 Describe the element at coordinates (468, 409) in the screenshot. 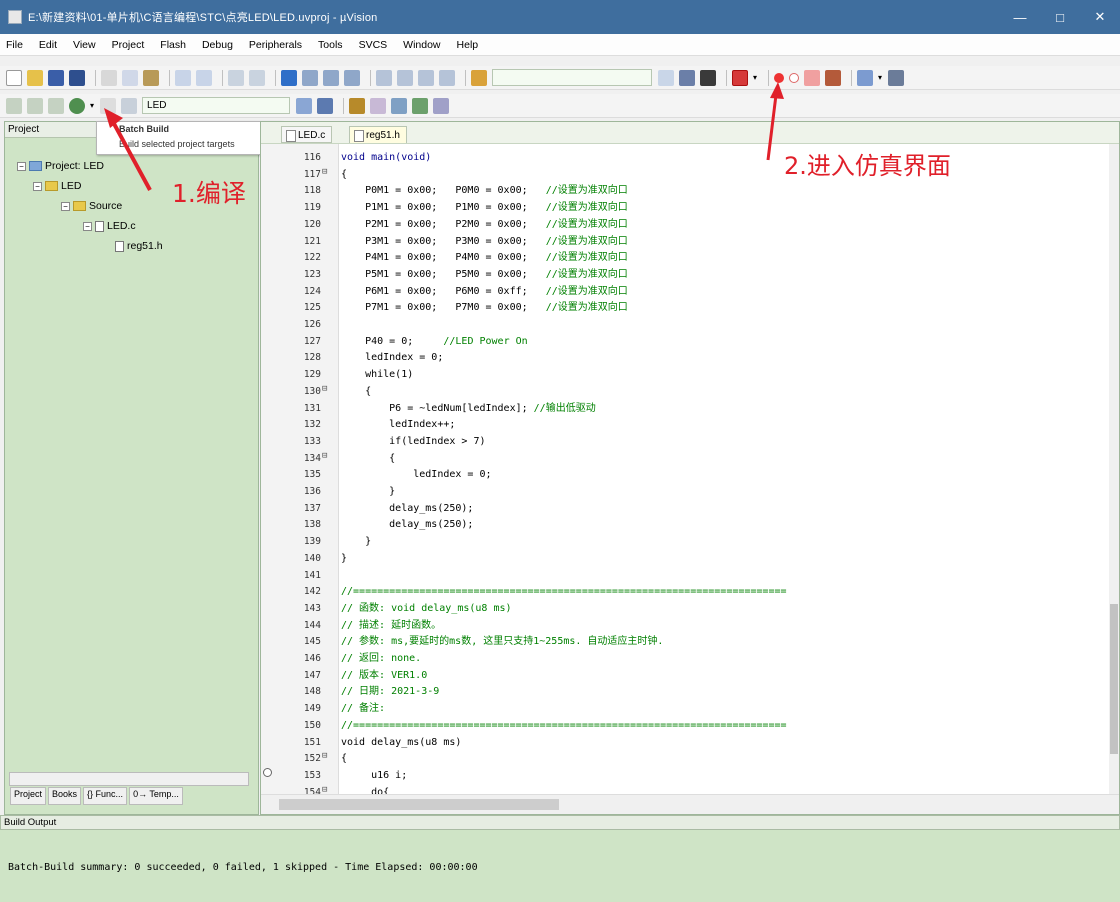

I see `code-line: P6 = ~ledNum[ledIndex]; //输出低驱动` at that location.